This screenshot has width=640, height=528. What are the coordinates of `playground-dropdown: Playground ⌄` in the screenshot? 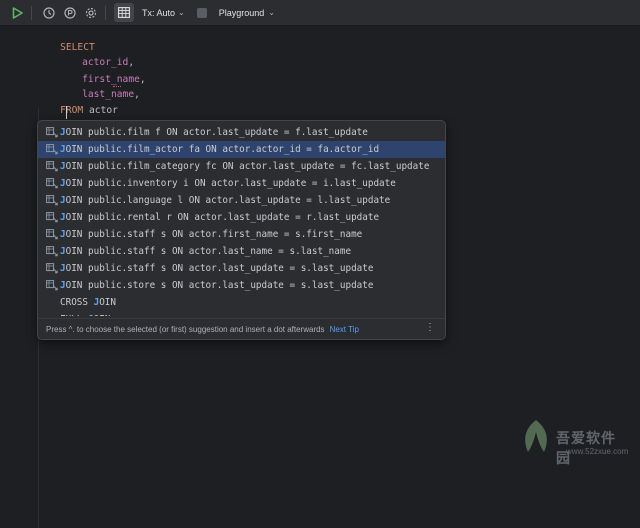 It's located at (247, 13).